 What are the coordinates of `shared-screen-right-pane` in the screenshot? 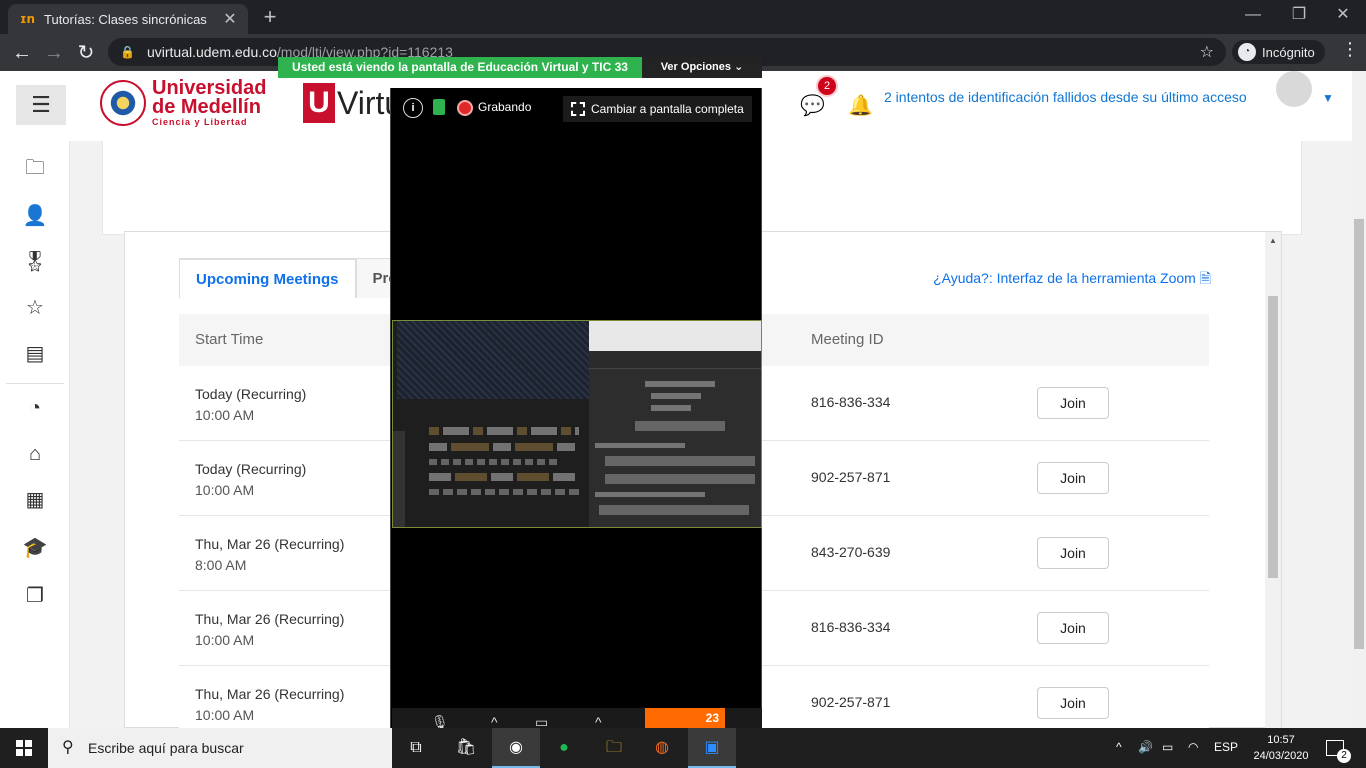 It's located at (675, 424).